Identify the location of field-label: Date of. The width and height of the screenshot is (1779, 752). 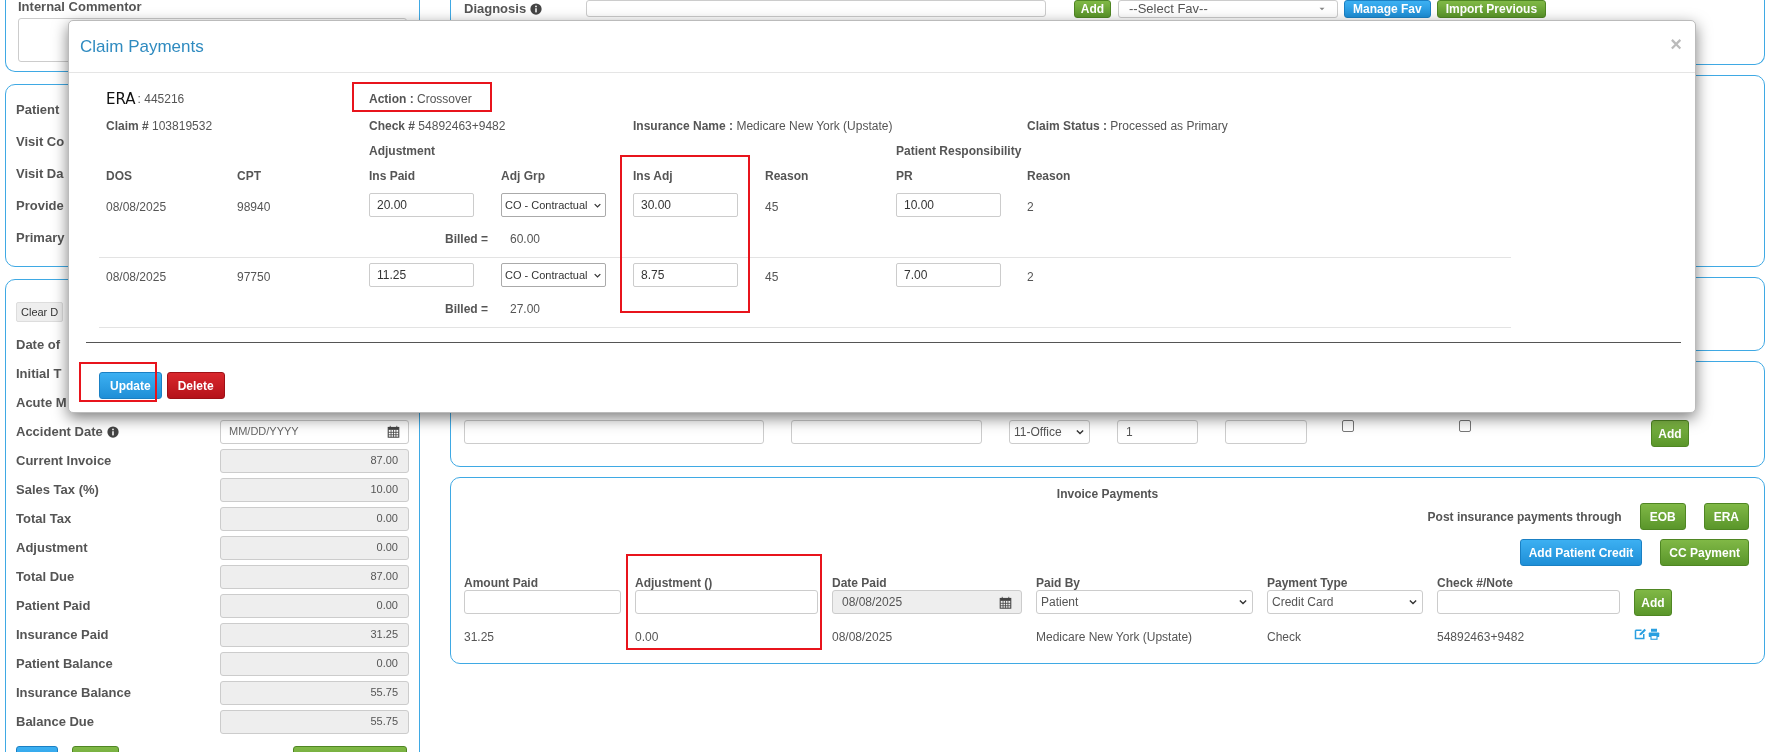
(38, 344).